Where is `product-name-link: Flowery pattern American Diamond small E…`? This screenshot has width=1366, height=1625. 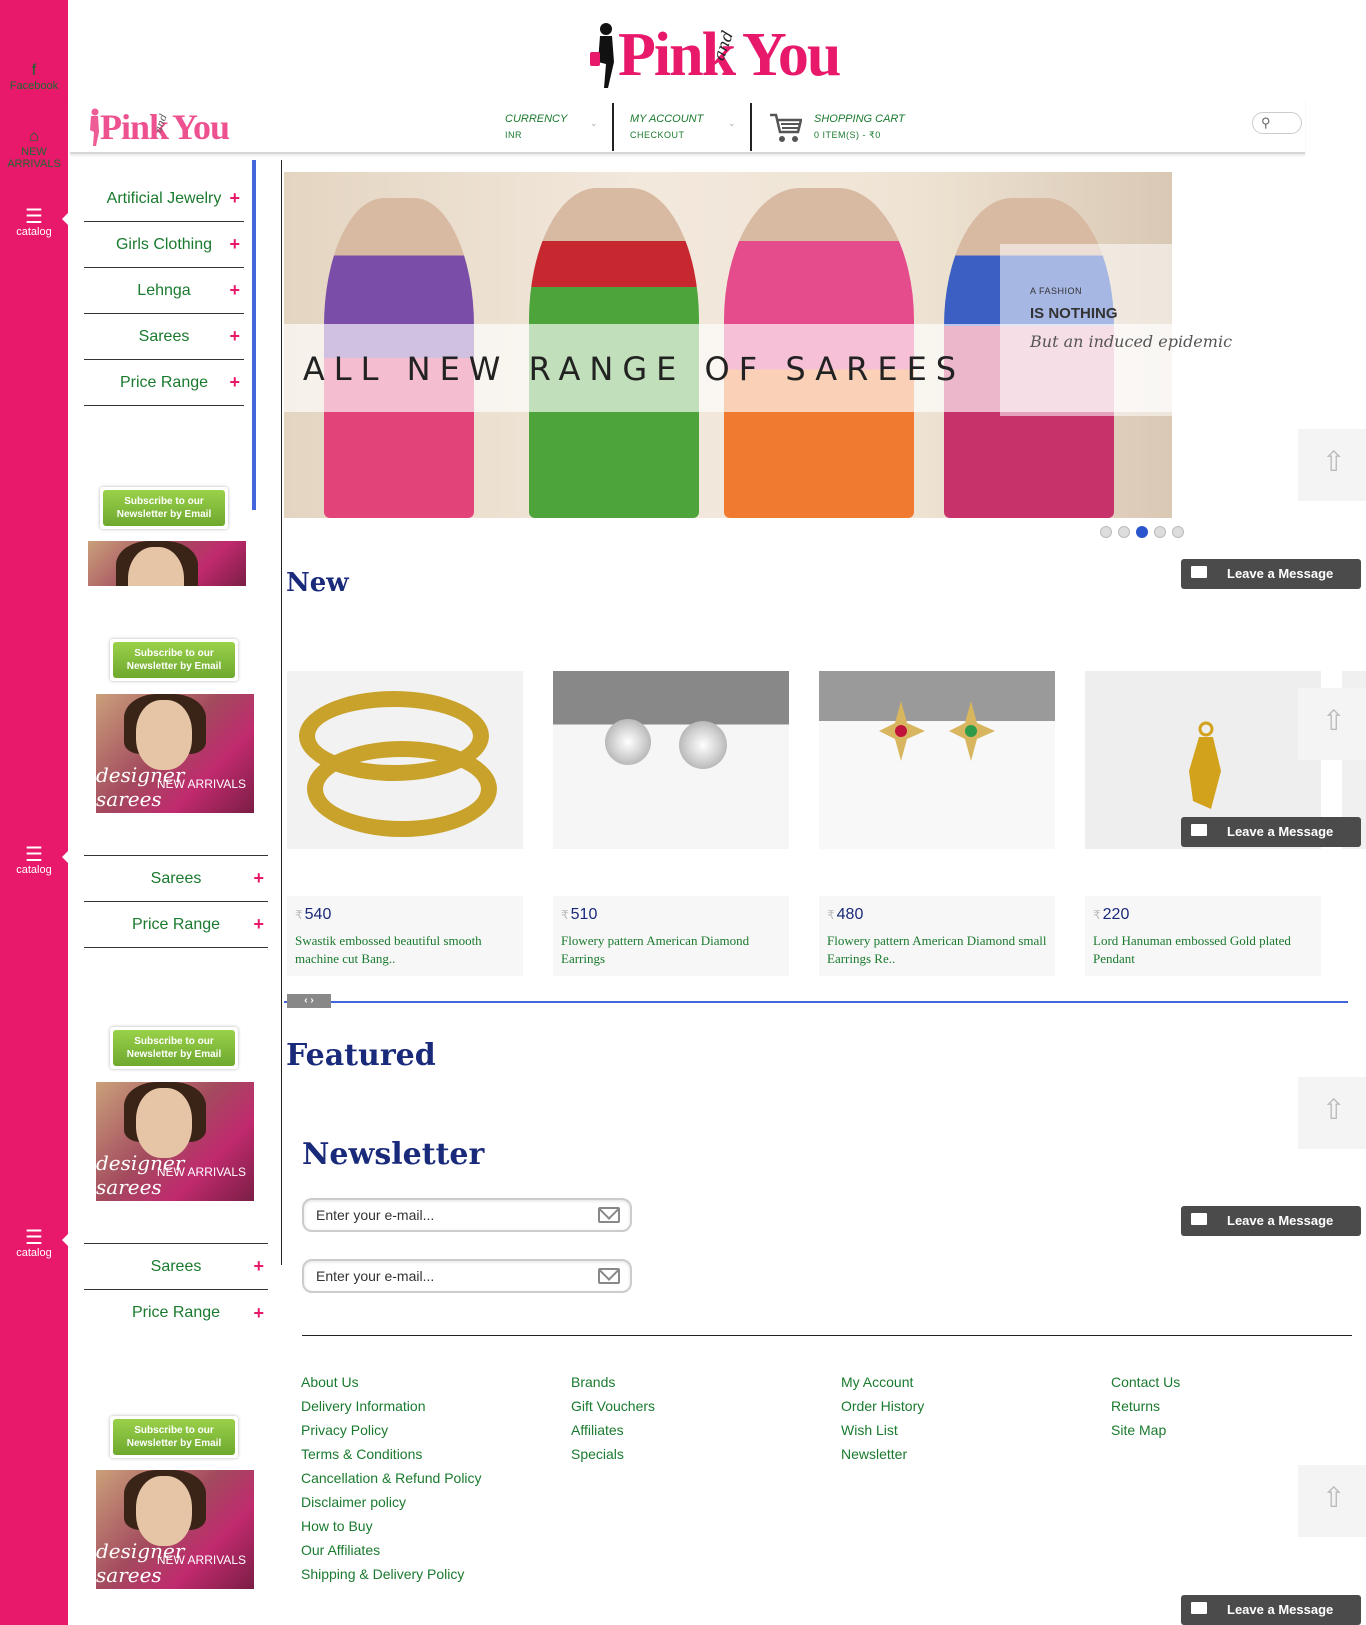
product-name-link: Flowery pattern American Diamond small E… is located at coordinates (937, 950).